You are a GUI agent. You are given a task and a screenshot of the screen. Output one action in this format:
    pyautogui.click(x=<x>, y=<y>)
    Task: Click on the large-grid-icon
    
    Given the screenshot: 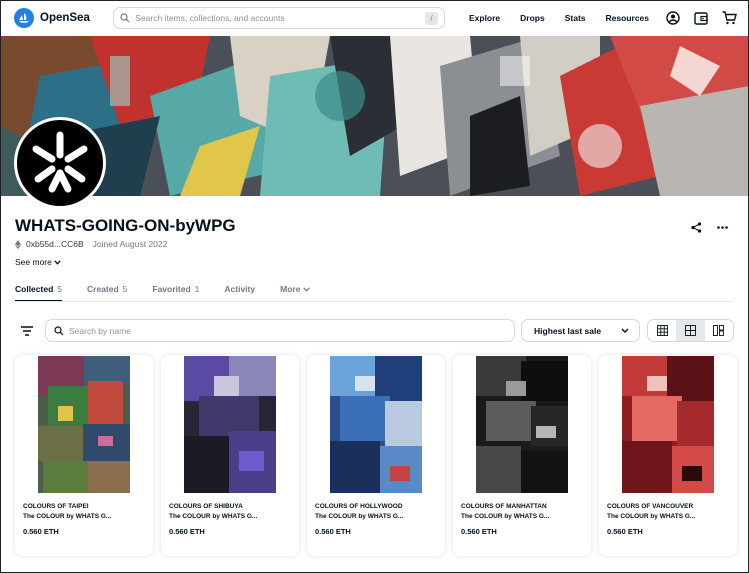 What is the action you would take?
    pyautogui.click(x=662, y=330)
    